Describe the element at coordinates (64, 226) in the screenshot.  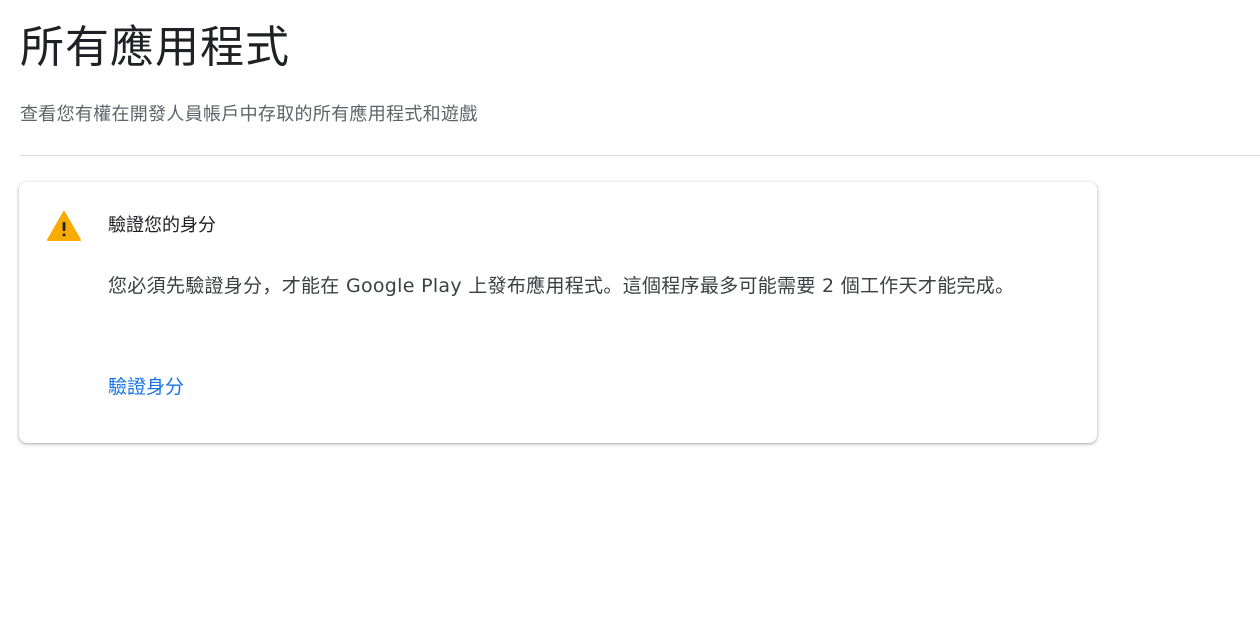
I see `warning-icon` at that location.